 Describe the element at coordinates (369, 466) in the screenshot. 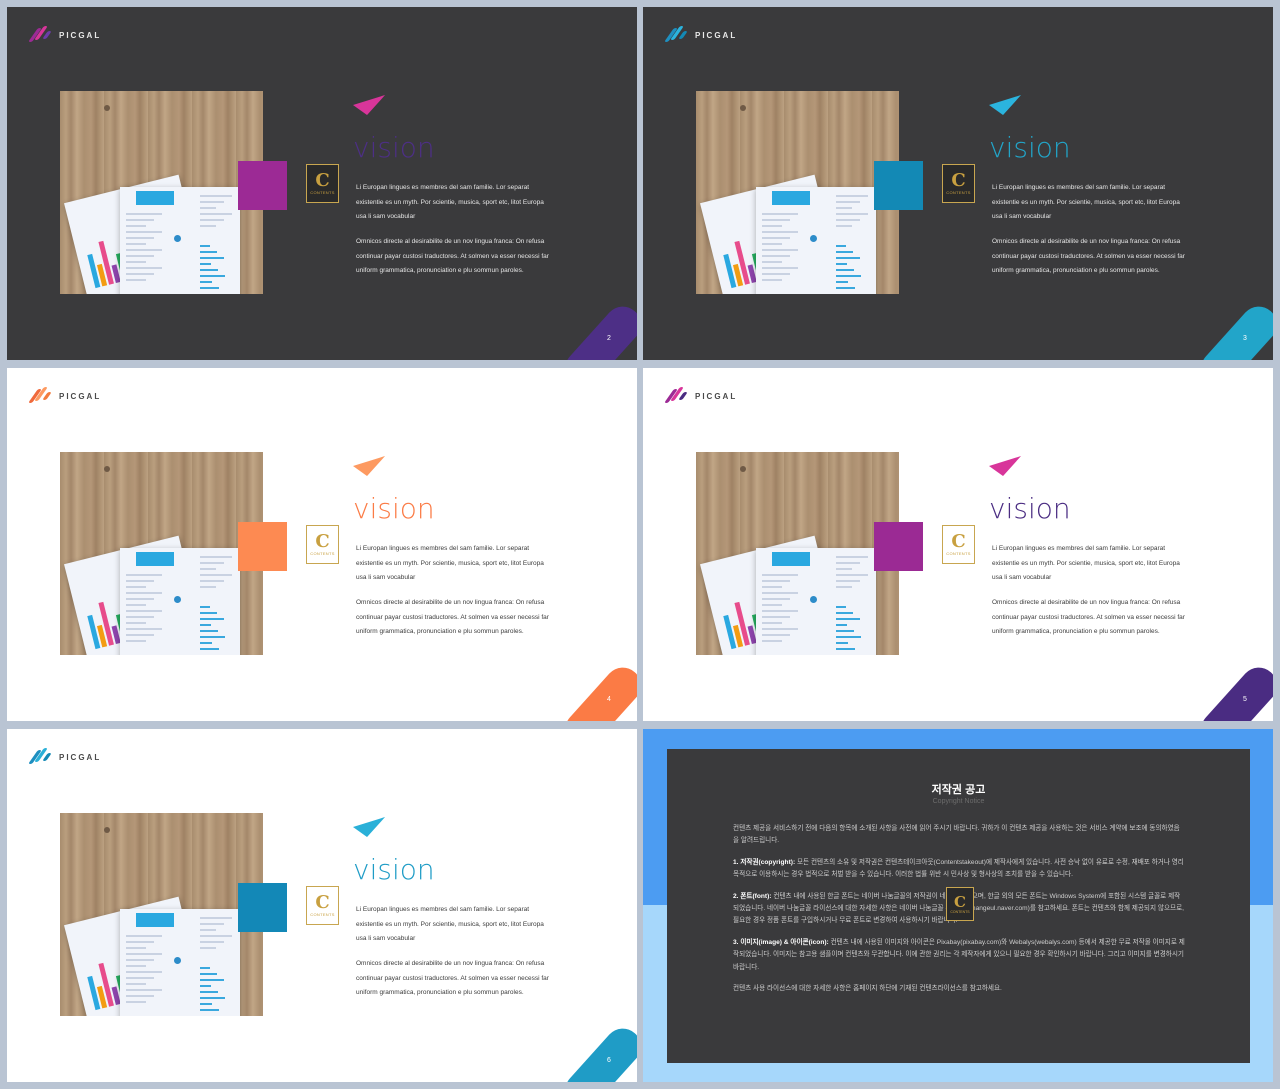

I see `paper-plane-icon` at that location.